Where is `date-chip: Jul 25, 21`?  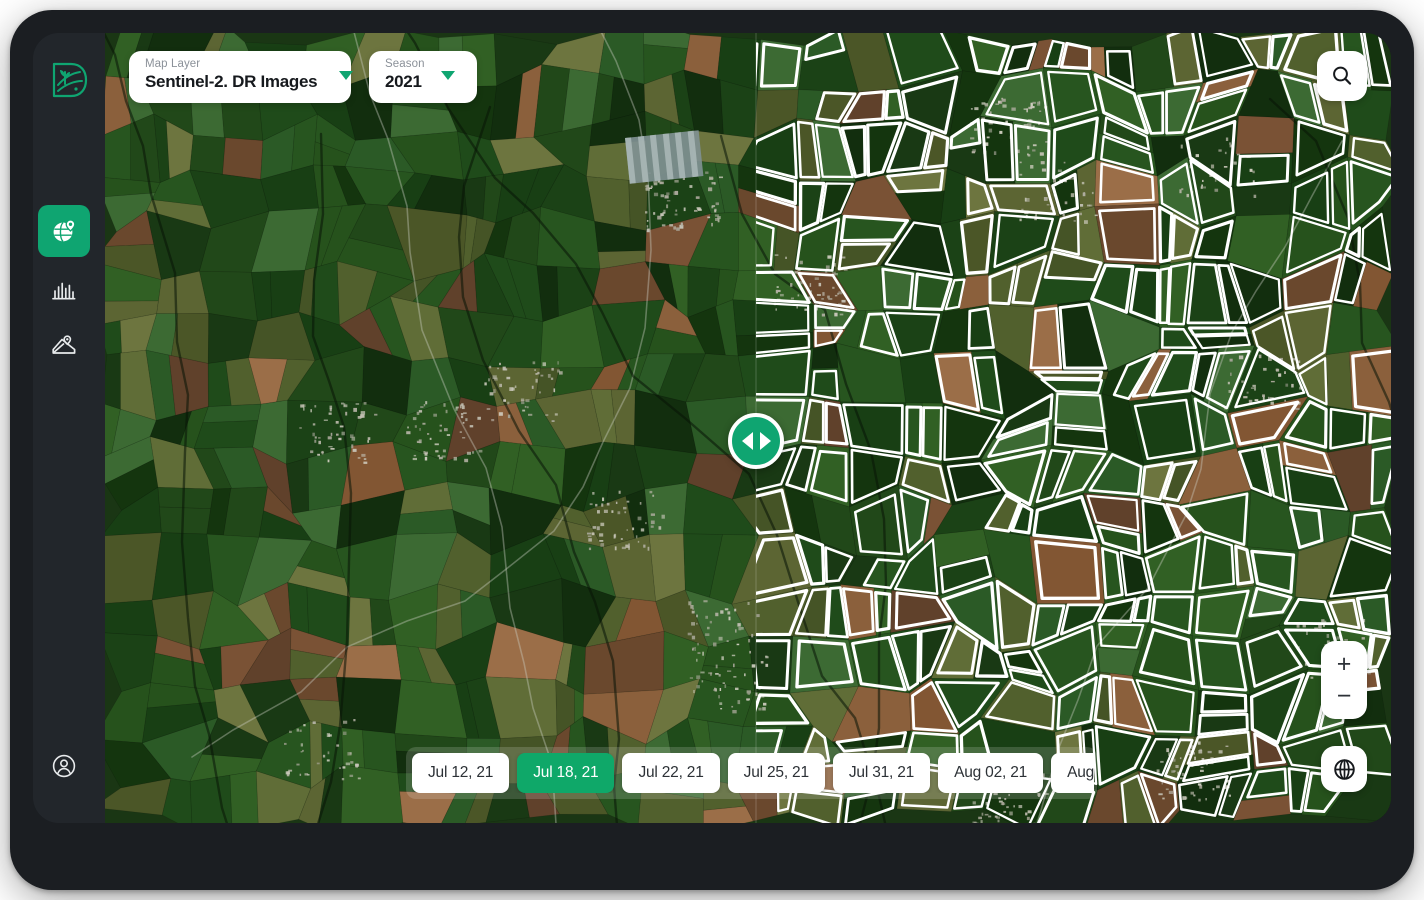
date-chip: Jul 25, 21 is located at coordinates (776, 773).